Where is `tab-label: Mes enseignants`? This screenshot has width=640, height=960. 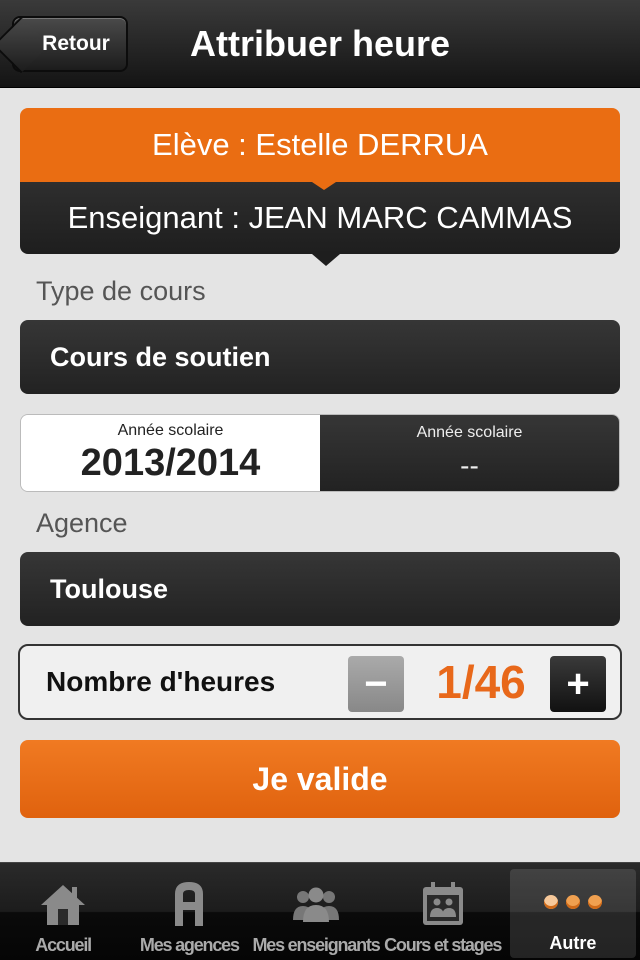 tab-label: Mes enseignants is located at coordinates (316, 945).